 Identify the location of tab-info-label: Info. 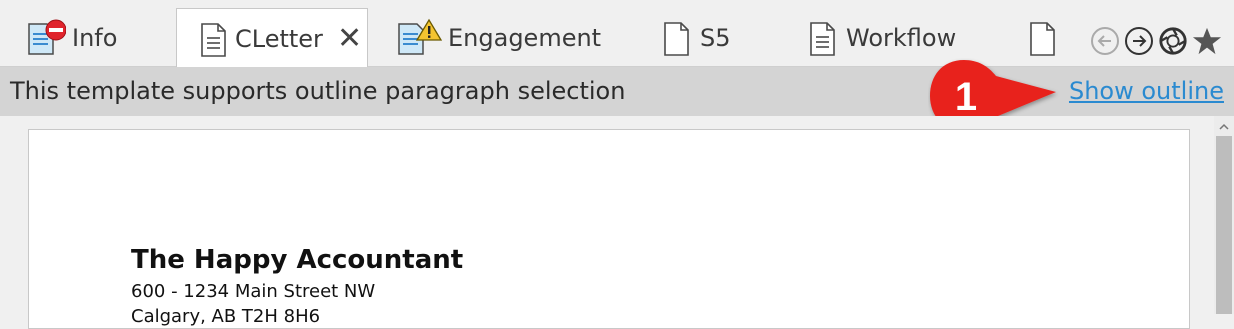
(95, 37).